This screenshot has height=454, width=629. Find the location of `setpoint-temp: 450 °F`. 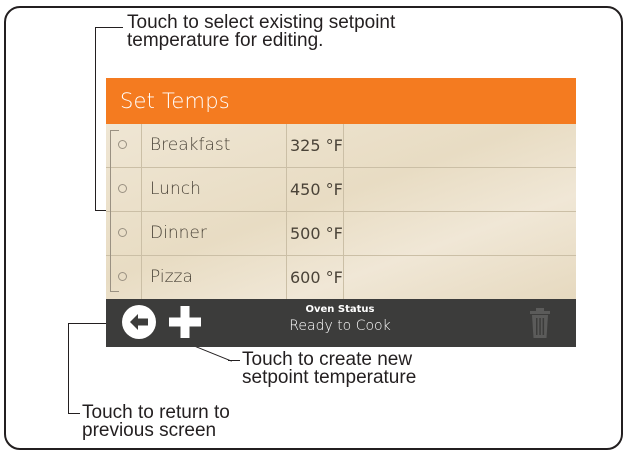

setpoint-temp: 450 °F is located at coordinates (316, 189).